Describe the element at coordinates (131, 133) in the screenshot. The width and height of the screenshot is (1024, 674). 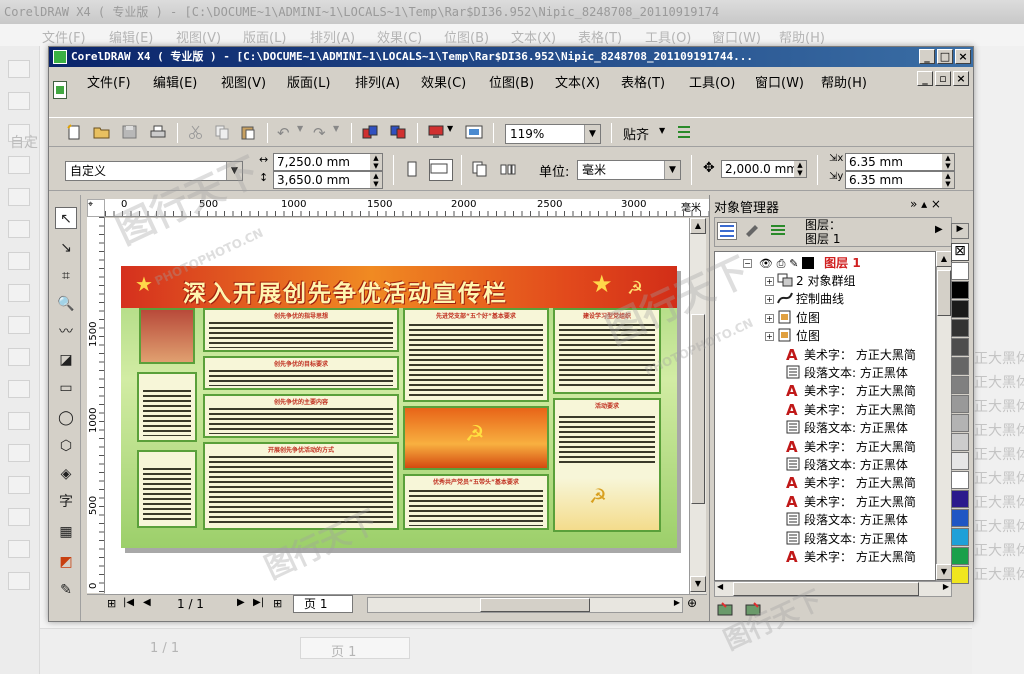
I see `save-icon` at that location.